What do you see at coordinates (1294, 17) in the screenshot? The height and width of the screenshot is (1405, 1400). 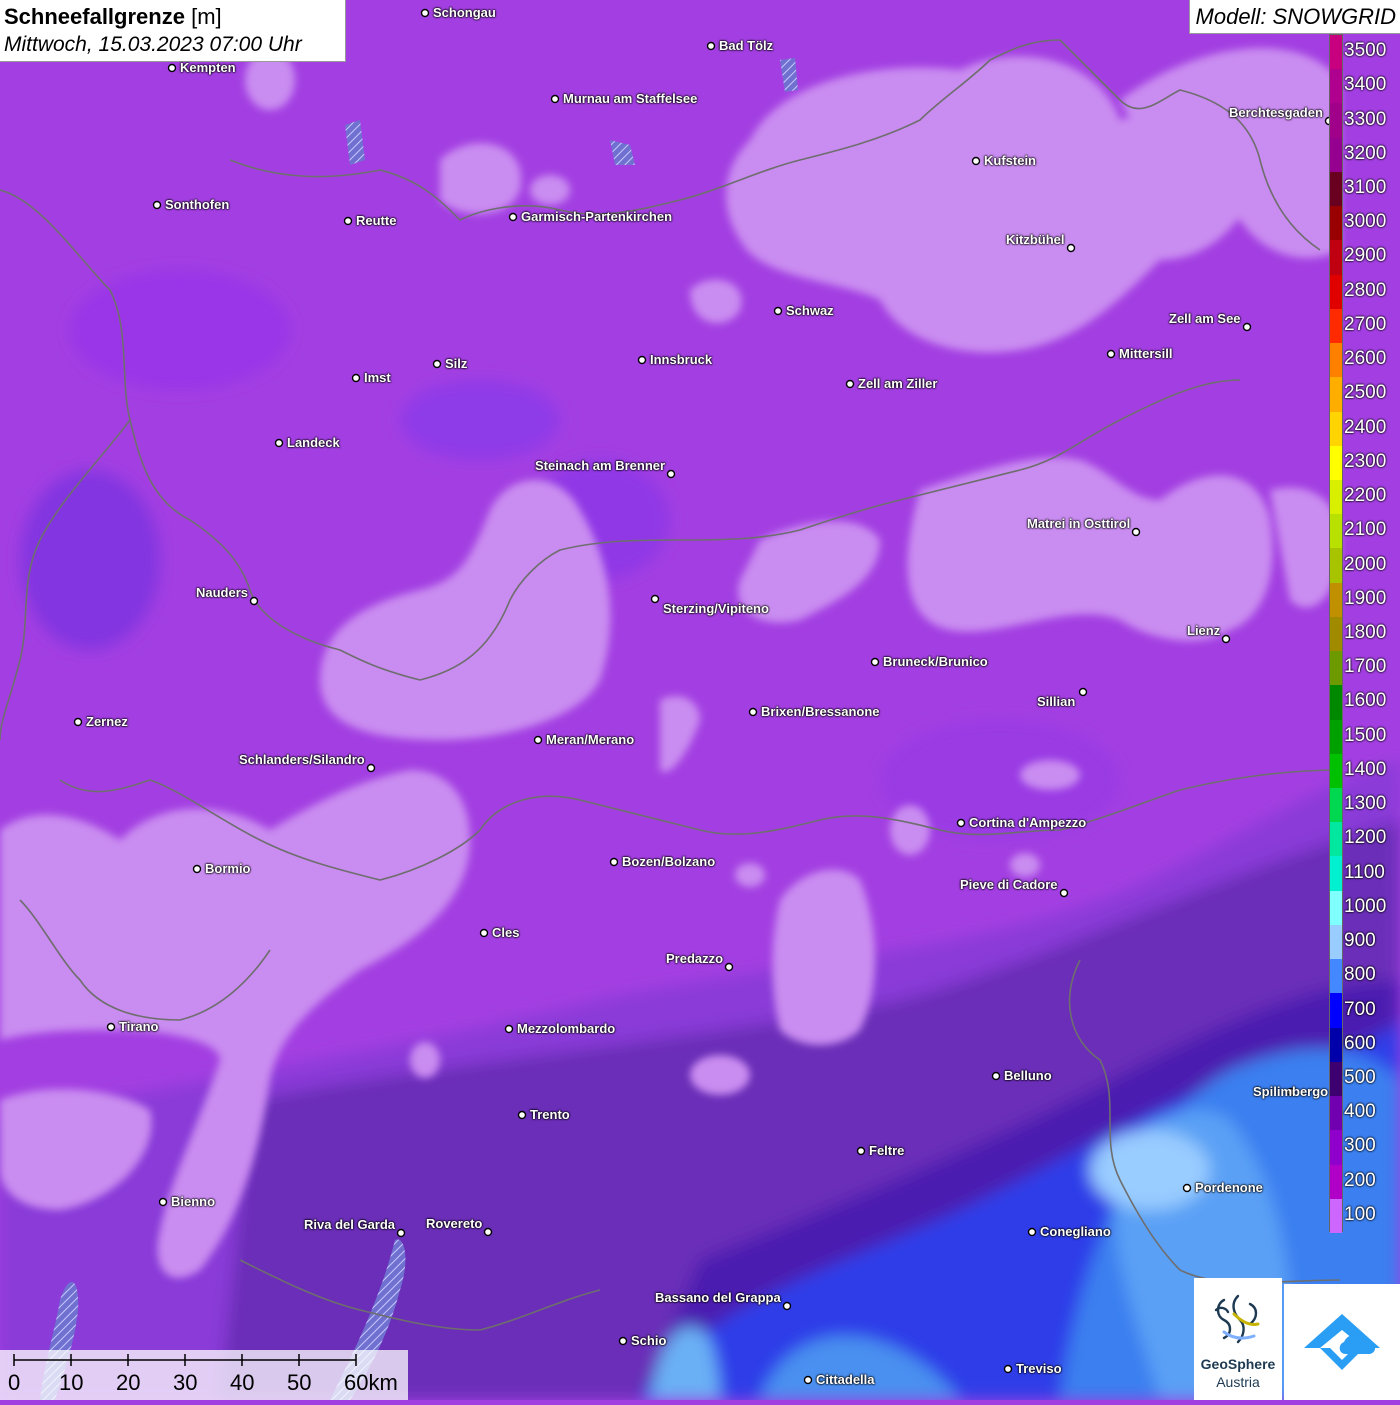 I see `model-label: Modell: SNOWGRID` at bounding box center [1294, 17].